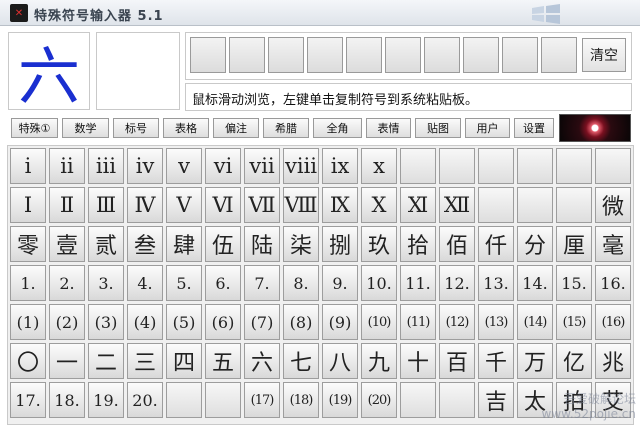 This screenshot has height=429, width=640. Describe the element at coordinates (457, 361) in the screenshot. I see `symbol-cell: 百` at that location.